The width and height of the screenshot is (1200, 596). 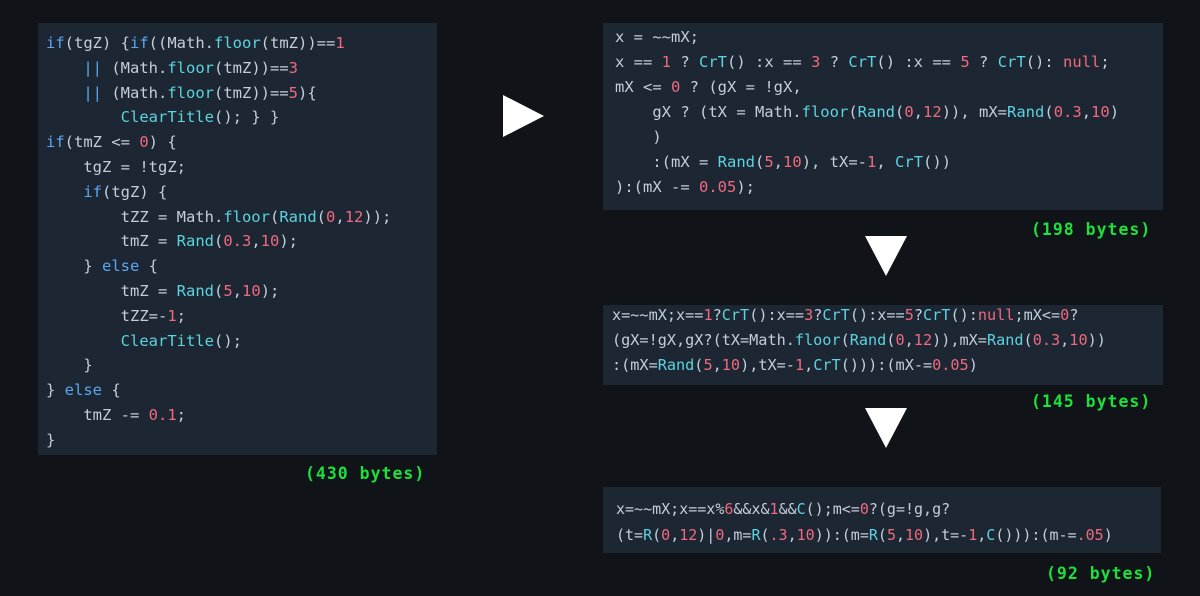 I want to click on code-line: || (Math.floor(tmZ))==3, so click(x=190, y=67).